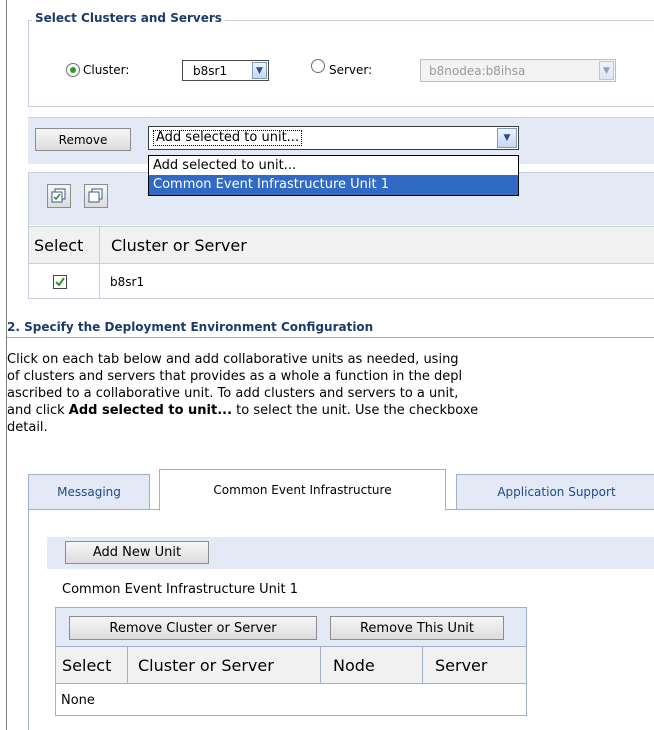 Image resolution: width=654 pixels, height=730 pixels. Describe the element at coordinates (477, 71) in the screenshot. I see `server-select-value: b8nodea:b8ihsa` at that location.